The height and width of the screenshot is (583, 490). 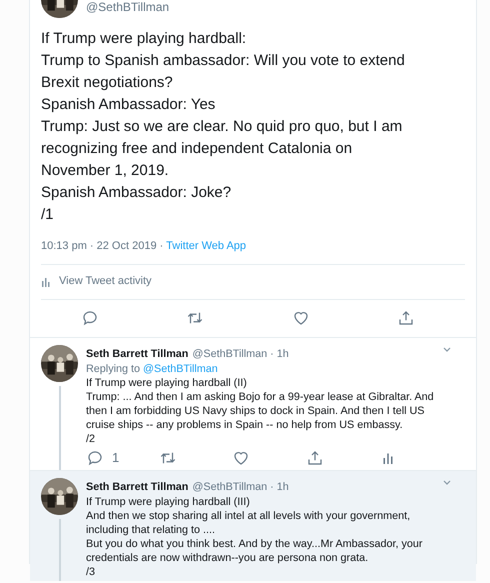 What do you see at coordinates (91, 571) in the screenshot?
I see `tweet-text: /3` at bounding box center [91, 571].